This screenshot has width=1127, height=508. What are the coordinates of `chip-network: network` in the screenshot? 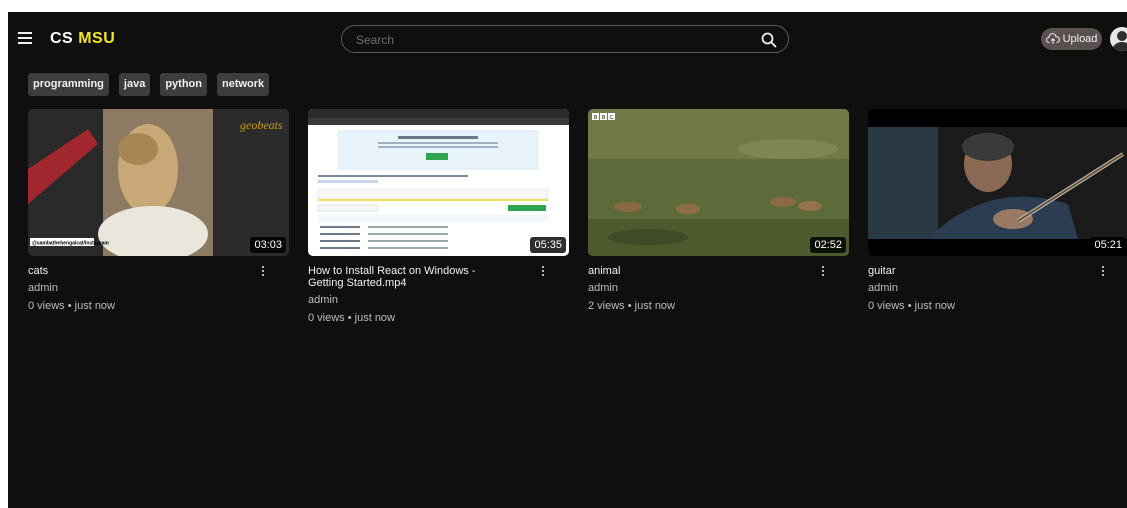 It's located at (243, 84).